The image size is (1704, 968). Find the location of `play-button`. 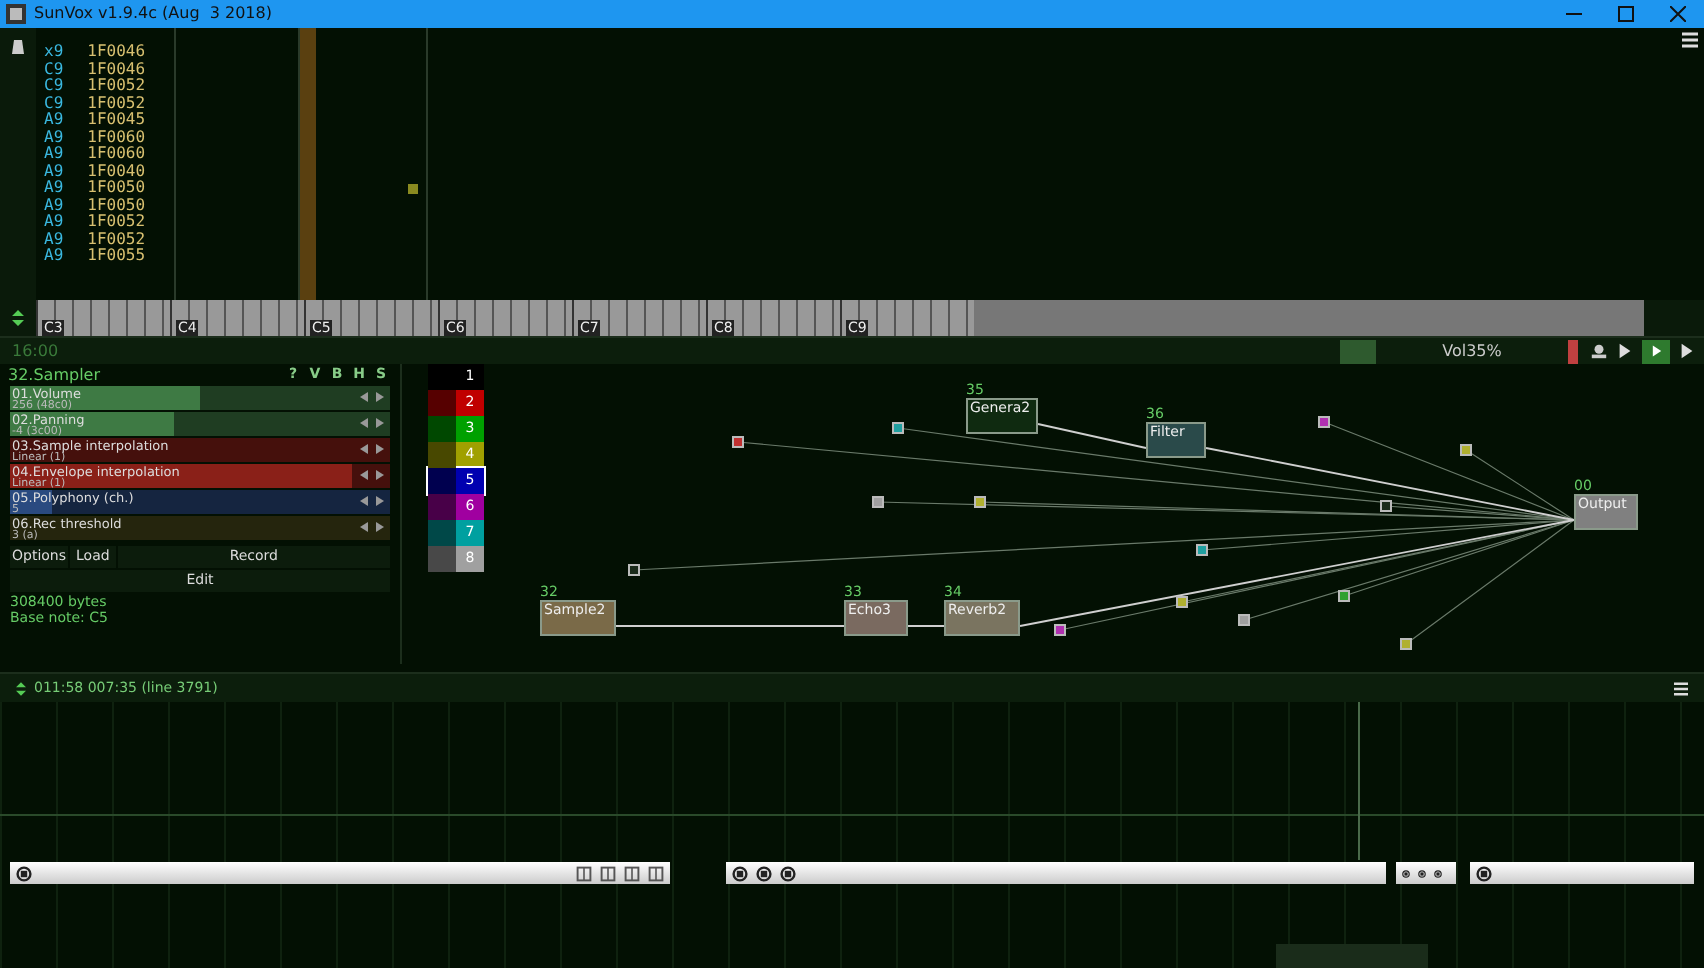

play-button is located at coordinates (1656, 351).